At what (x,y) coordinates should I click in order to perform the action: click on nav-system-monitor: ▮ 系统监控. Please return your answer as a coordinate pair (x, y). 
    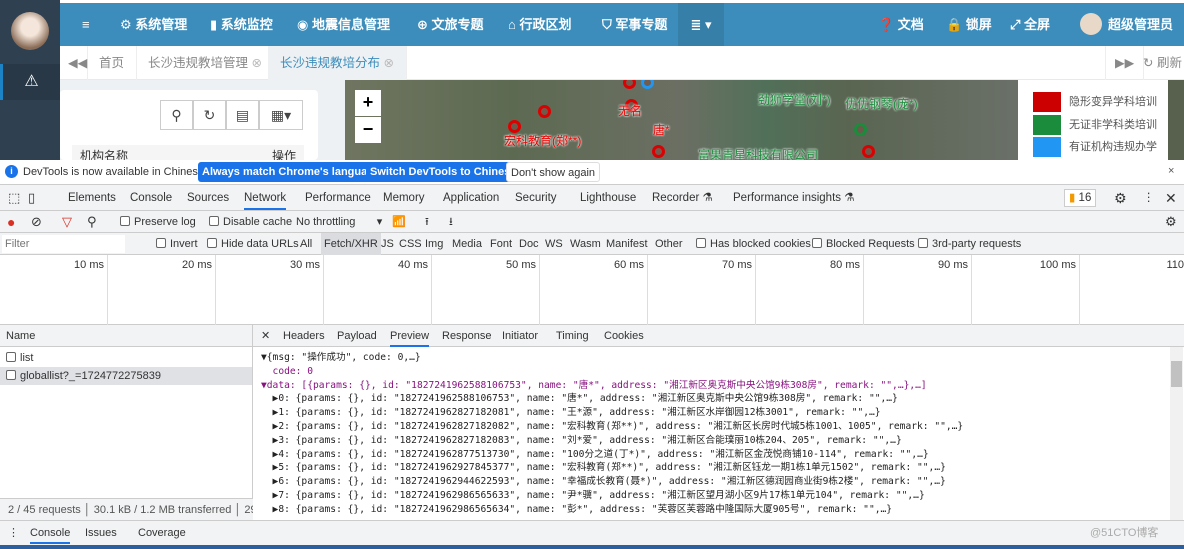
    Looking at the image, I should click on (241, 24).